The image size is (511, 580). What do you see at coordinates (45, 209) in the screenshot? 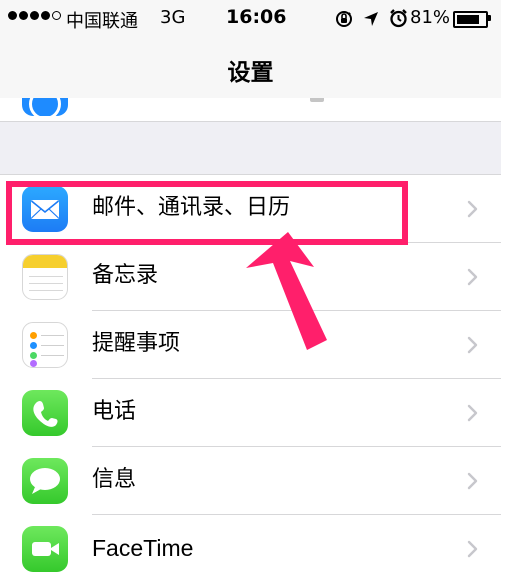
I see `mail-icon` at bounding box center [45, 209].